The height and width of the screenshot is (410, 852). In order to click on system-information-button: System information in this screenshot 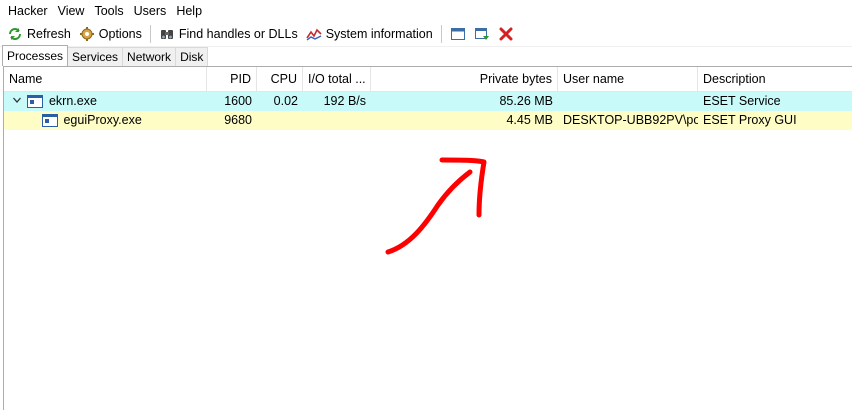, I will do `click(369, 34)`.